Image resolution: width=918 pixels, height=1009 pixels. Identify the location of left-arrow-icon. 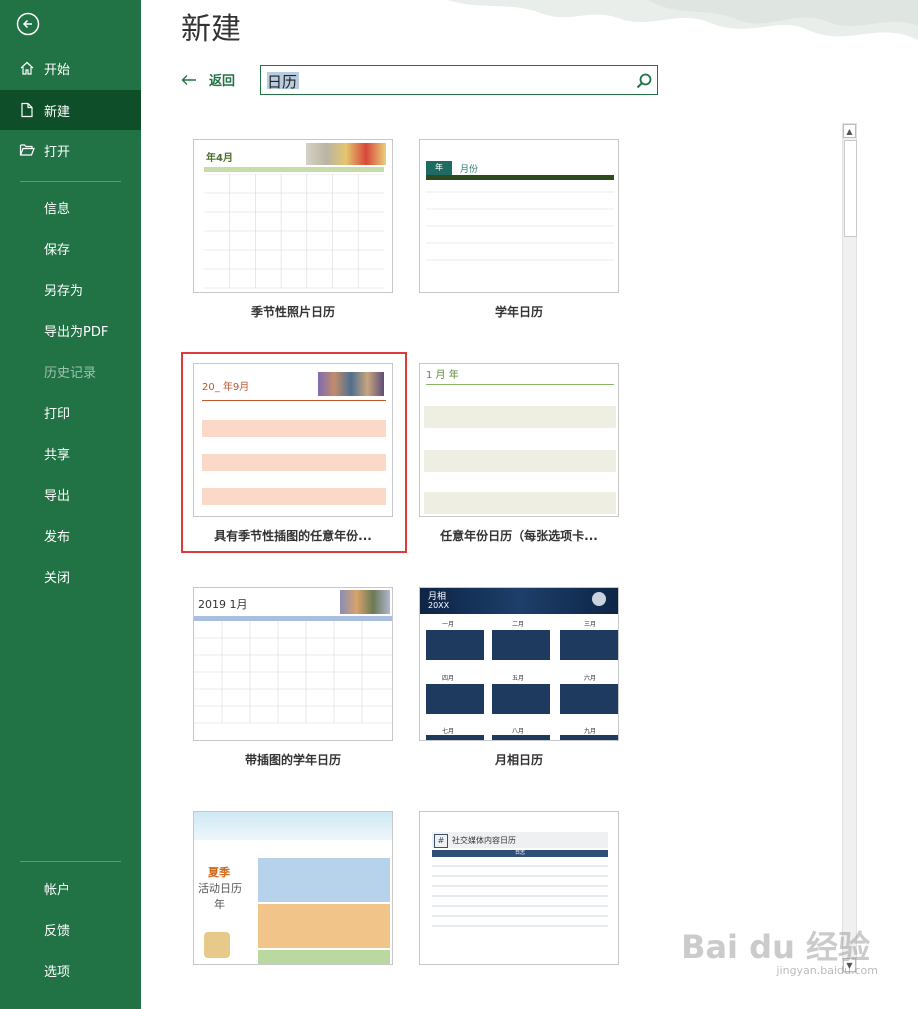
(188, 79).